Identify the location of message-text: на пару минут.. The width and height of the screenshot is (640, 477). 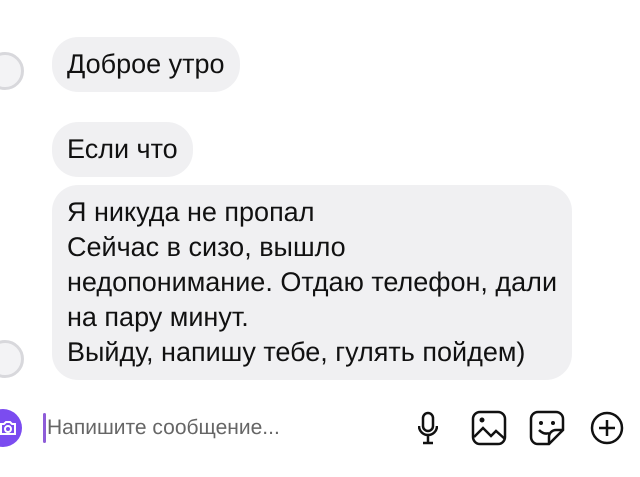
(158, 317).